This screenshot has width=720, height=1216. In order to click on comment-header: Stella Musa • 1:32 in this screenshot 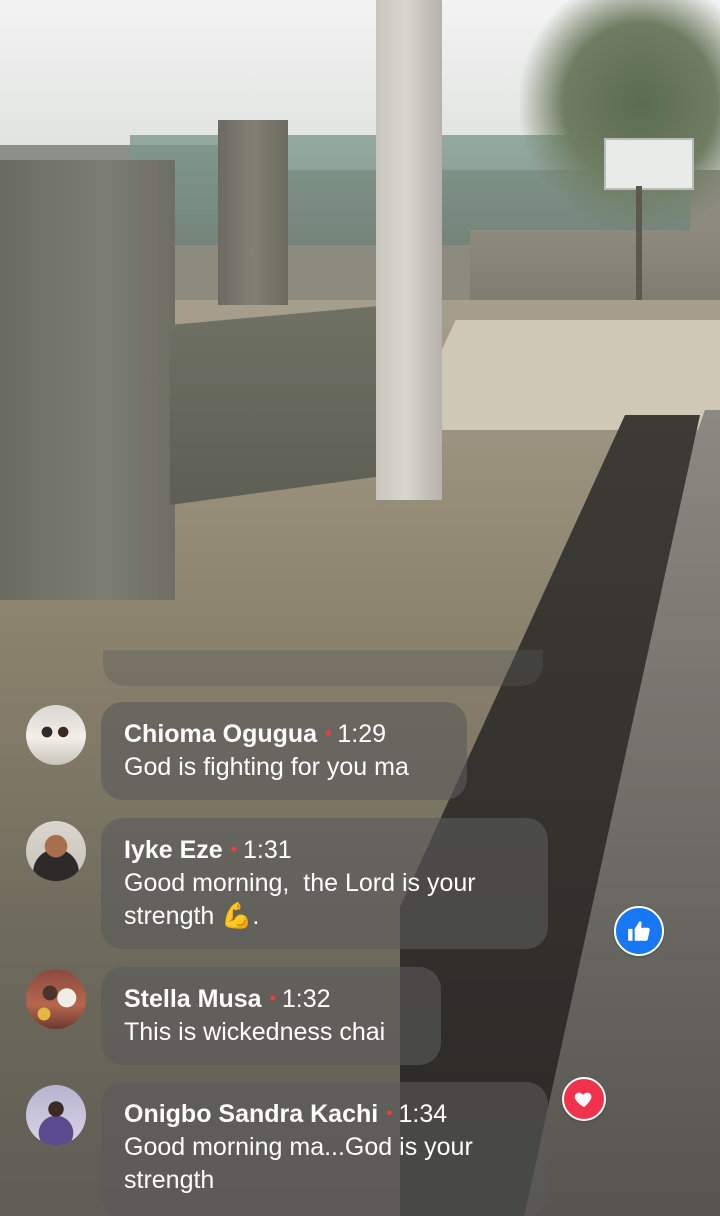, I will do `click(271, 998)`.